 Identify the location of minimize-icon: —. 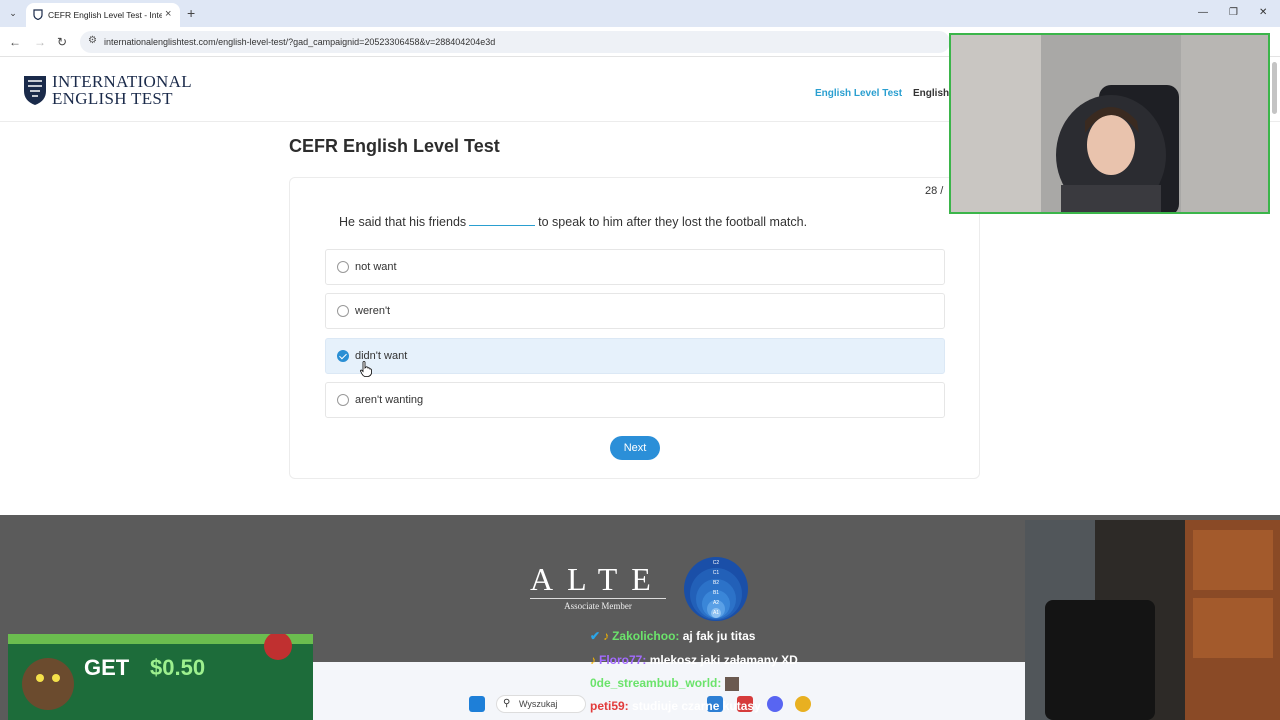
(1203, 13).